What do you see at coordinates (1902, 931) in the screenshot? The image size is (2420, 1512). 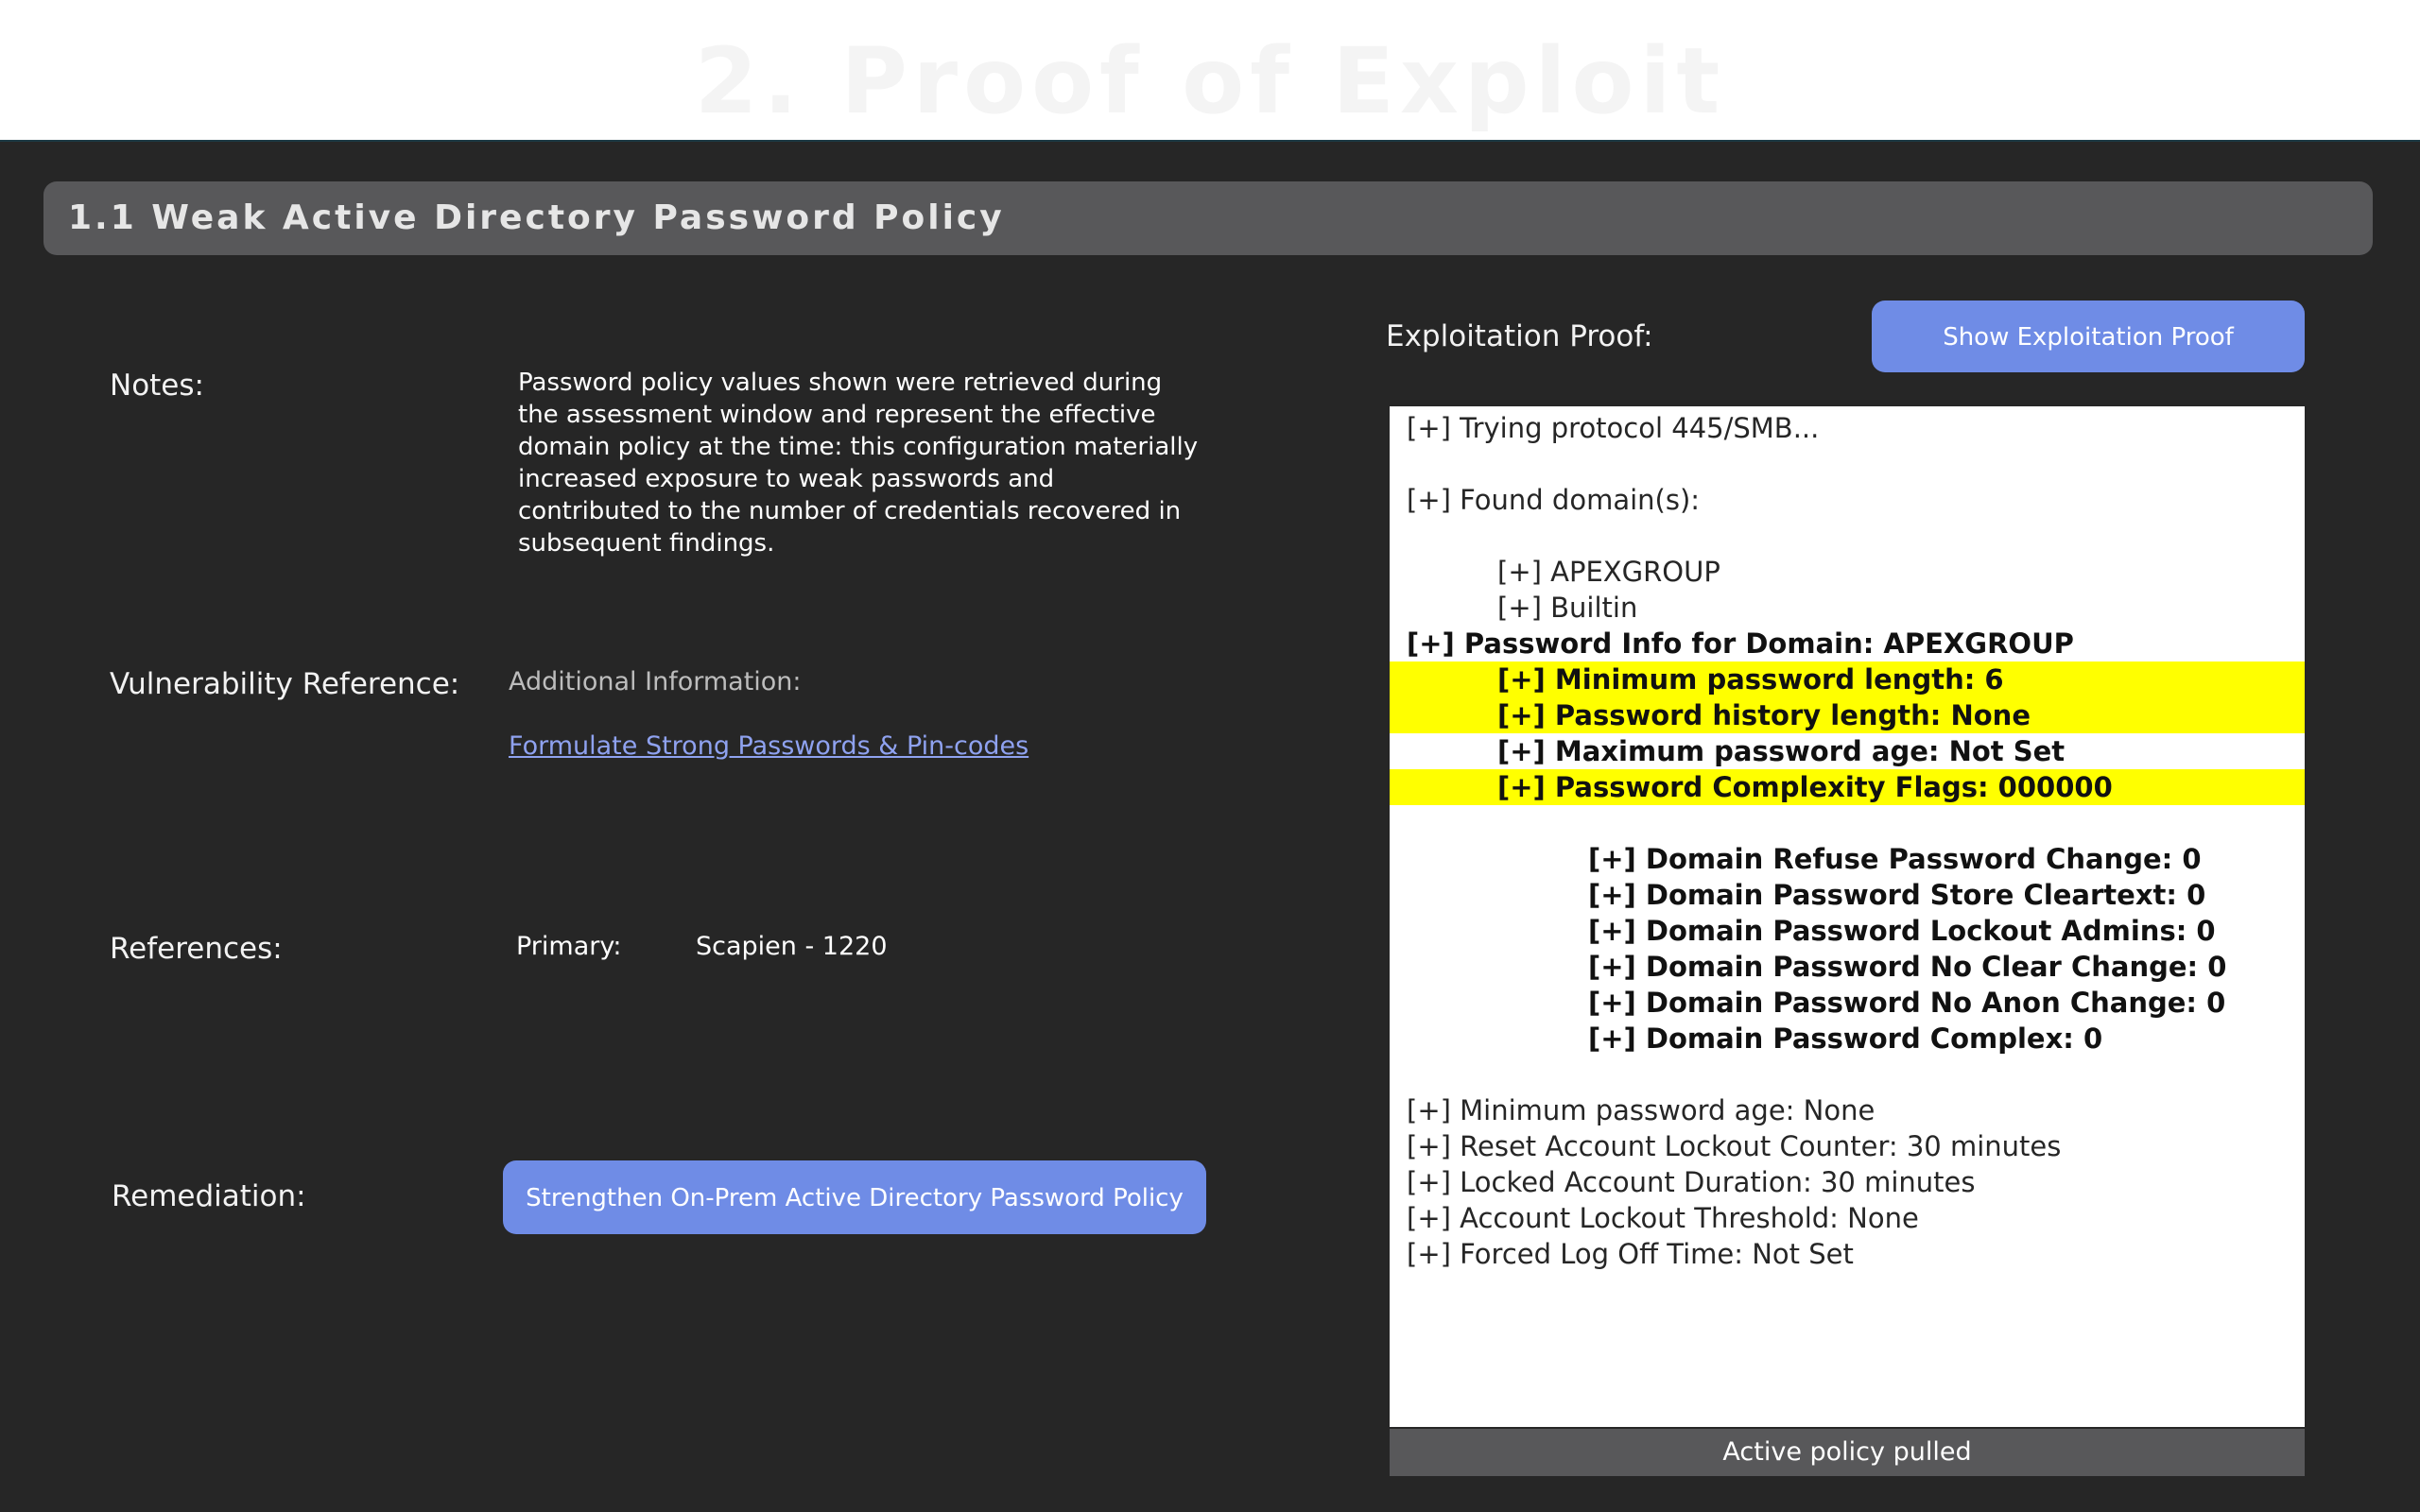 I see `proof-line: [+] Domain Password Lockout Admins: 0` at bounding box center [1902, 931].